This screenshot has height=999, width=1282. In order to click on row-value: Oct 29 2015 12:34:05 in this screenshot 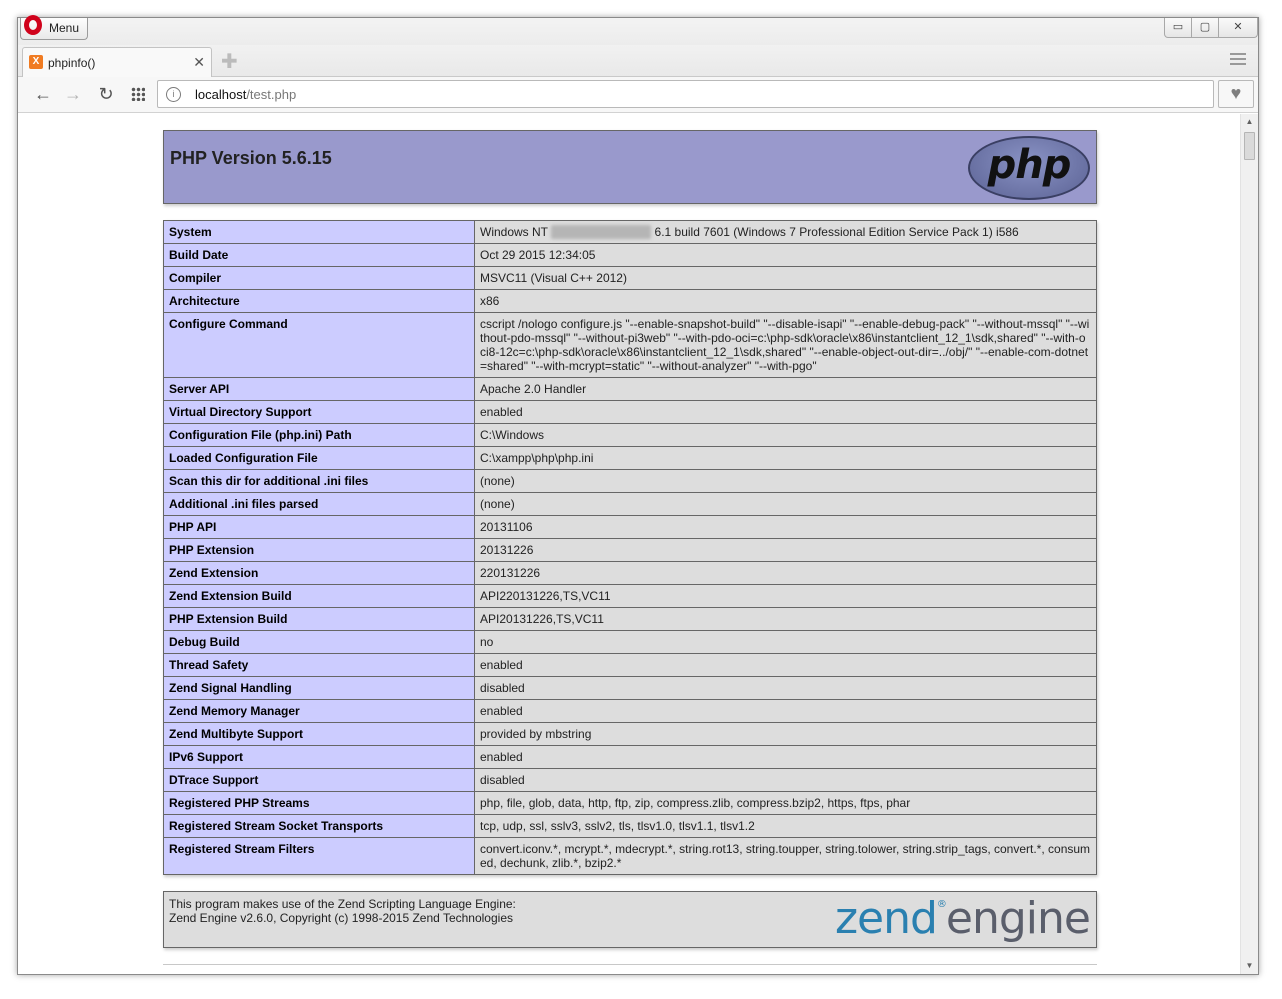, I will do `click(785, 255)`.